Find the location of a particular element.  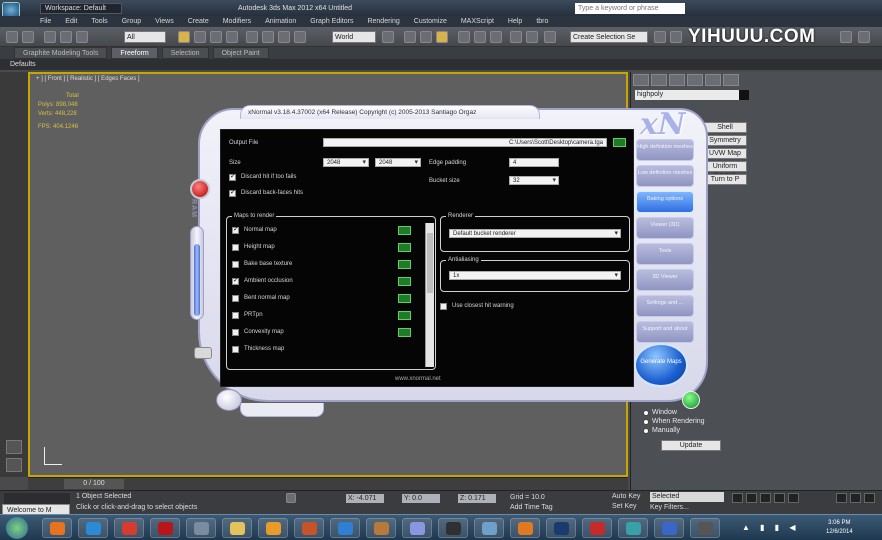

undo-icon is located at coordinates (12, 37).